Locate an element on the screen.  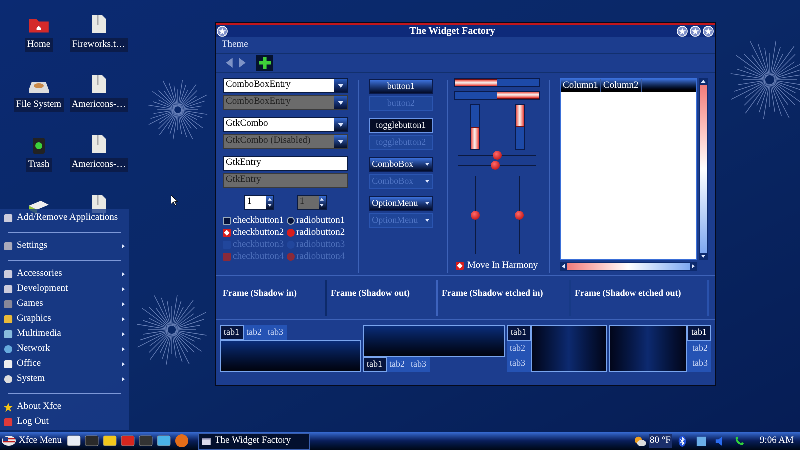
menu-bar-item: Theme is located at coordinates (235, 45).